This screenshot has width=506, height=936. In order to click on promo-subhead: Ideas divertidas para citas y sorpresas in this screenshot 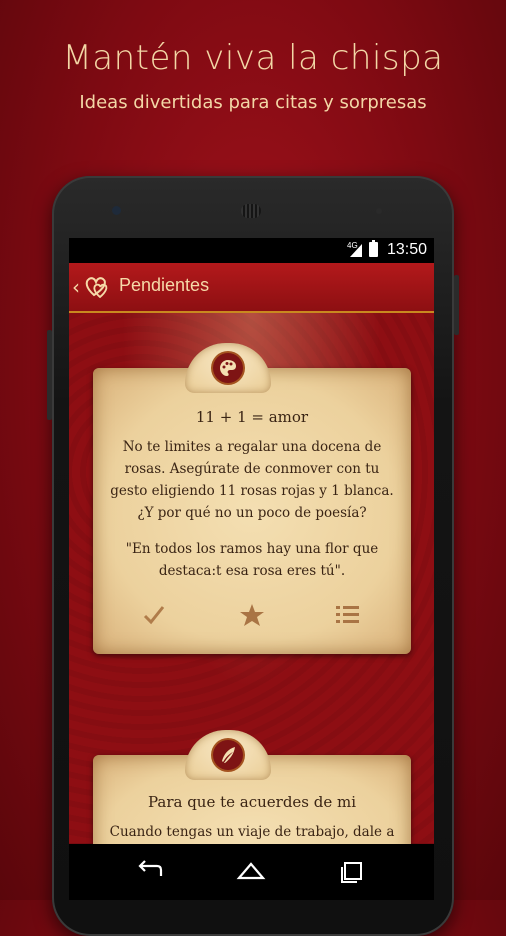, I will do `click(253, 102)`.